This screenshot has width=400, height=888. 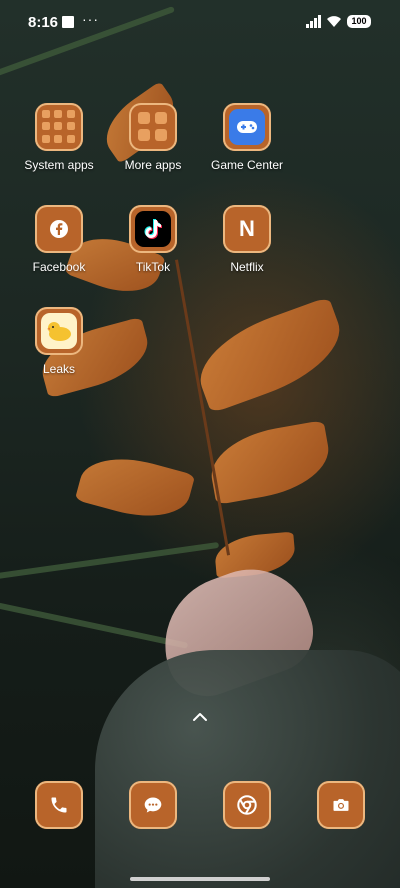 I want to click on app-netflix: N Netflix, so click(x=247, y=239).